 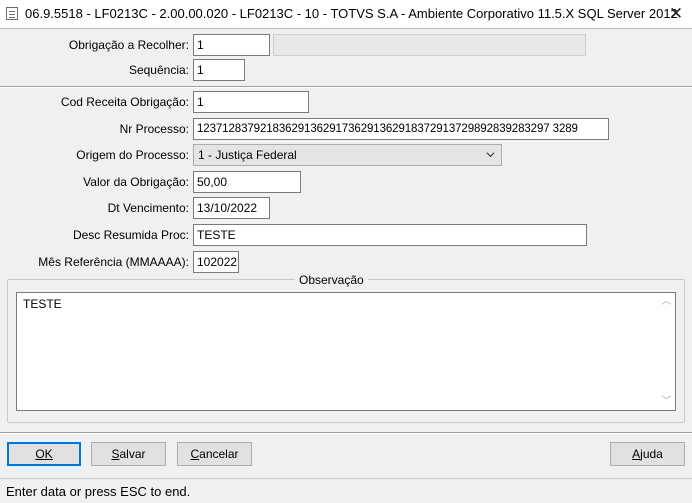 I want to click on mes-referencia-input: 102022, so click(x=216, y=262).